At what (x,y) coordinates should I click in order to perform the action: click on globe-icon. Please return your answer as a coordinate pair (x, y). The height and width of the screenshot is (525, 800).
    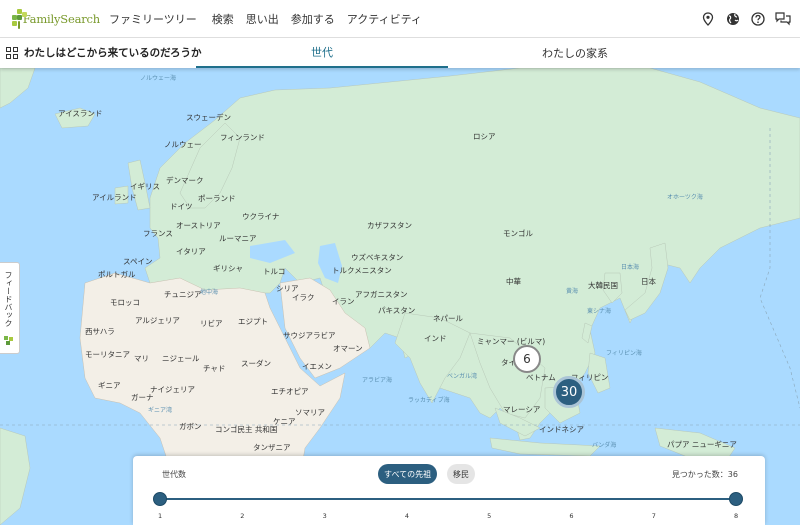
    Looking at the image, I should click on (733, 19).